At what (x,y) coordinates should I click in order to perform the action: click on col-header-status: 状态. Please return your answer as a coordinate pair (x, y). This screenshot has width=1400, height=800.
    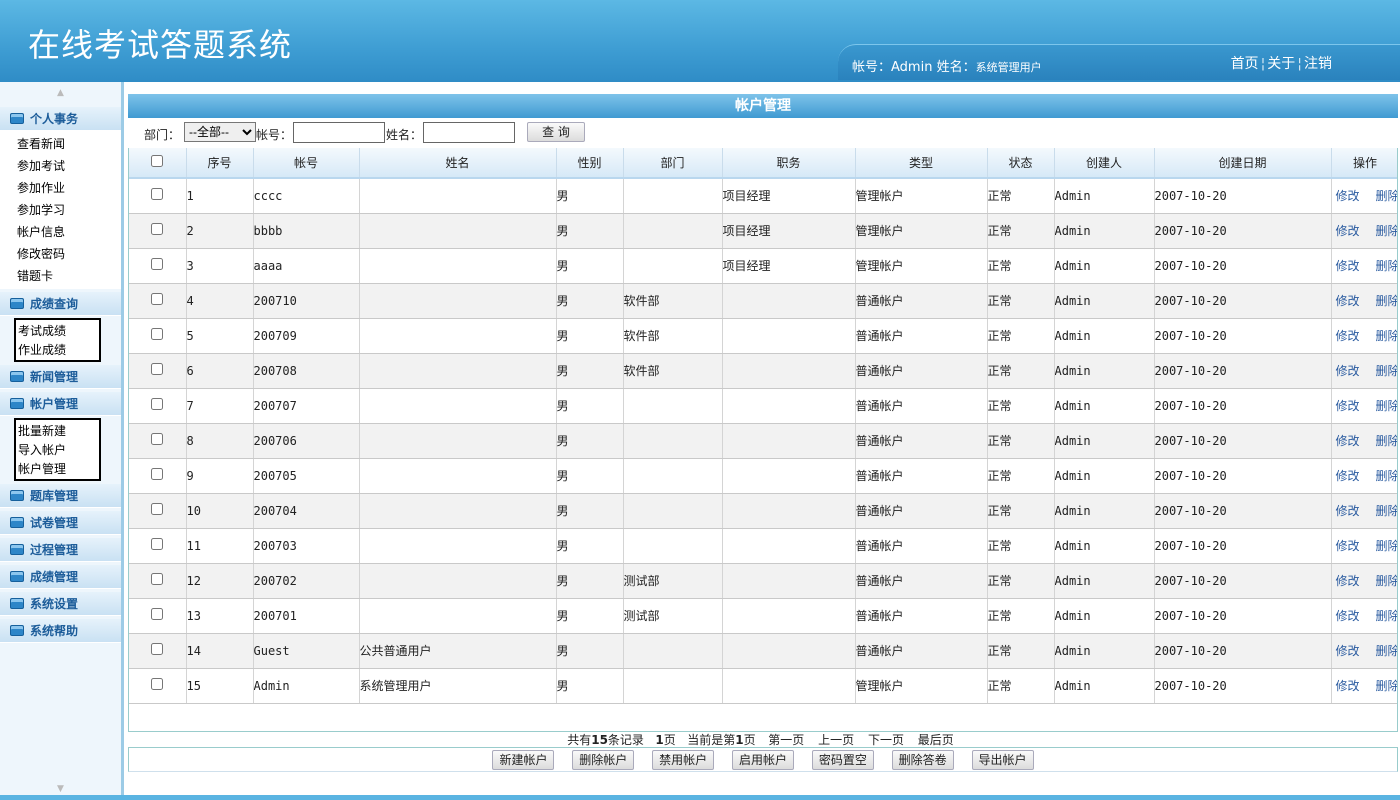
    Looking at the image, I should click on (1021, 163).